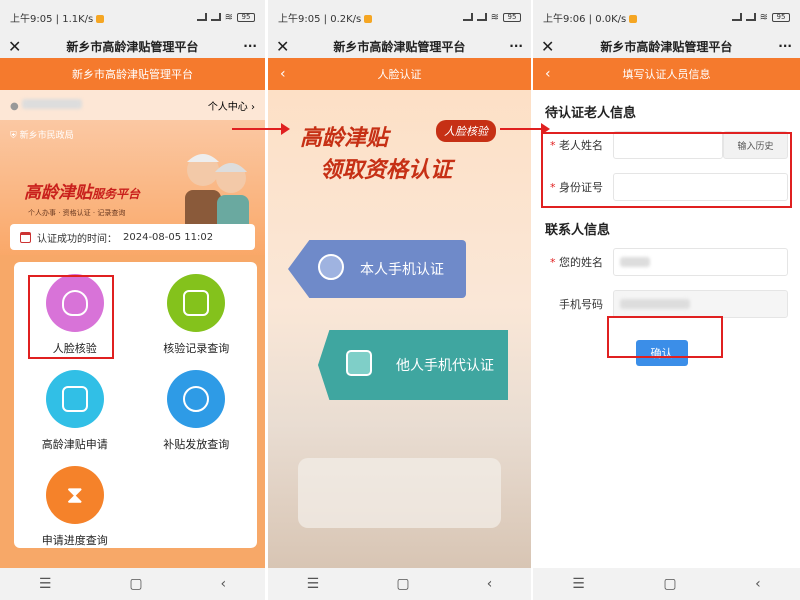 The width and height of the screenshot is (800, 600). I want to click on proxy-phone-auth-button: 他人手机代认证, so click(413, 365).